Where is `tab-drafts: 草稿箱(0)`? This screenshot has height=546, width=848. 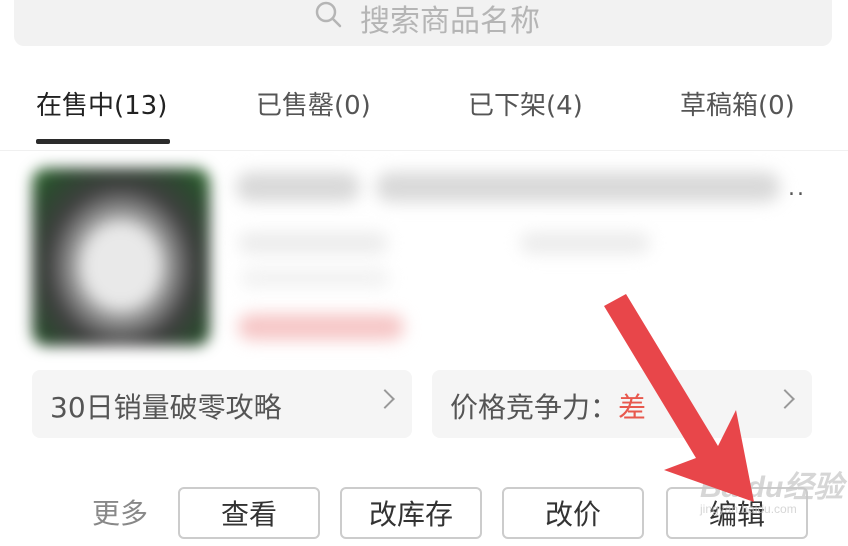
tab-drafts: 草稿箱(0) is located at coordinates (737, 106).